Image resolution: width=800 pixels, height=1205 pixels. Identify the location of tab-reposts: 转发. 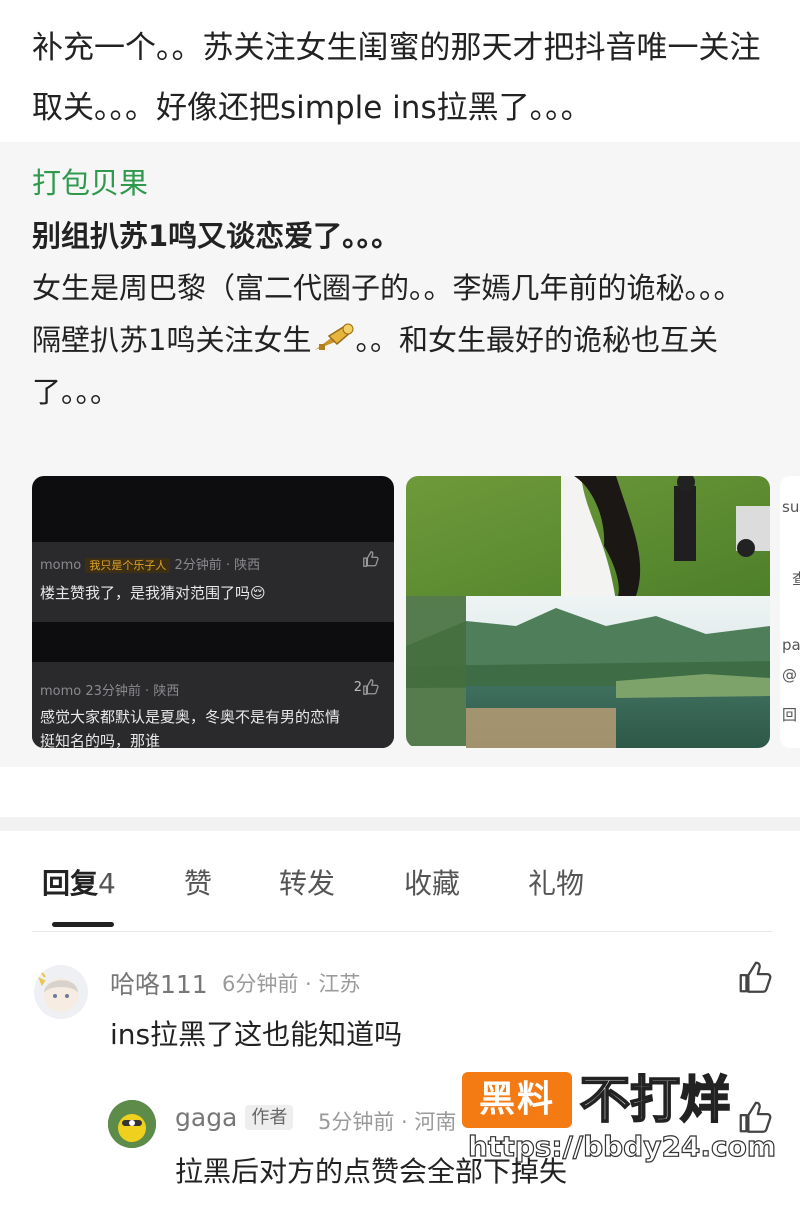
(307, 882).